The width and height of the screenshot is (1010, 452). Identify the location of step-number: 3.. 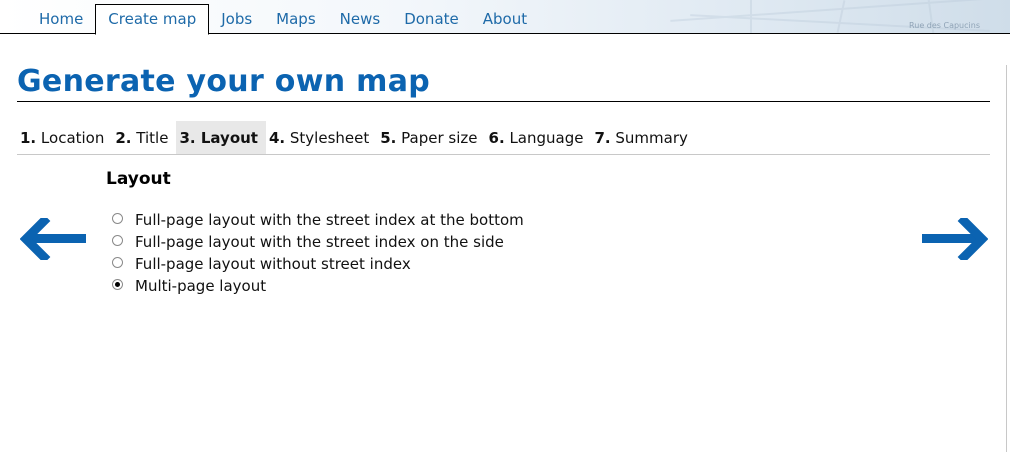
(187, 138).